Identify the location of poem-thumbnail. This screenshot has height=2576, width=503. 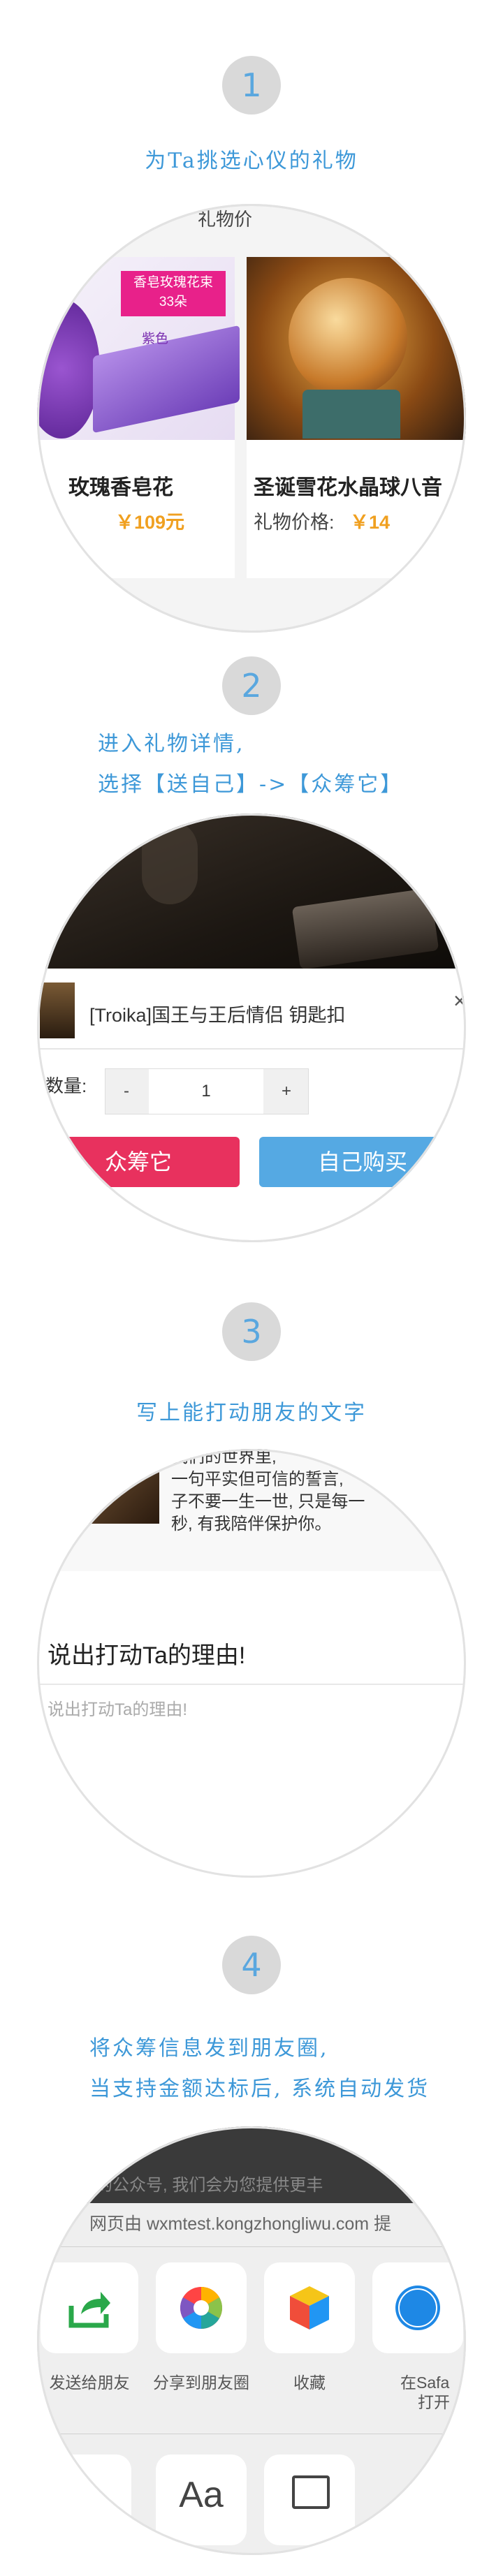
(122, 1497).